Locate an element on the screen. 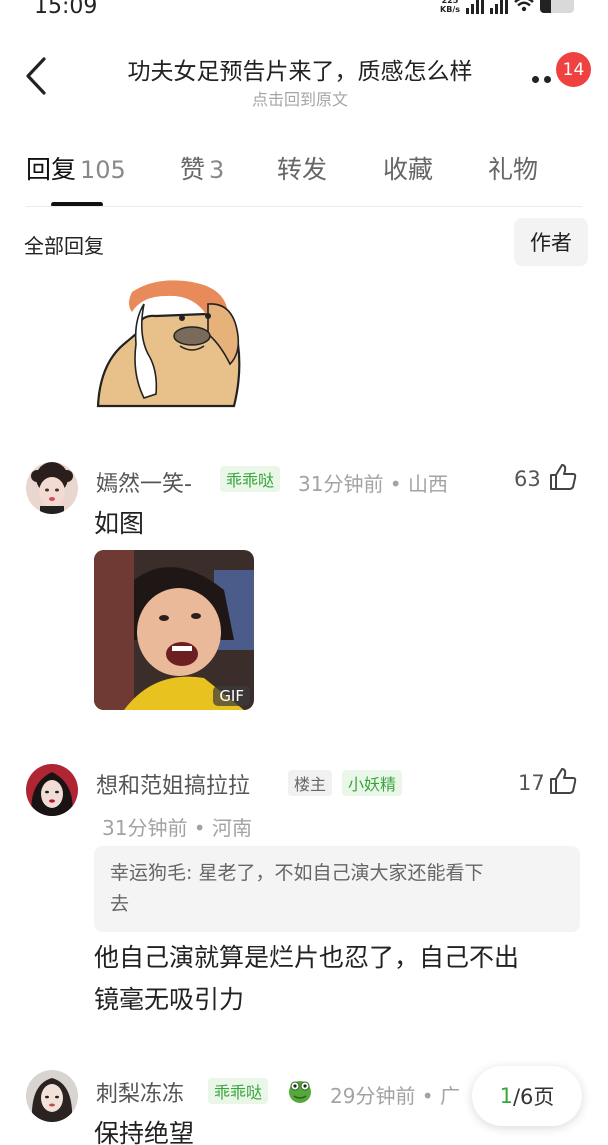 This screenshot has height=1145, width=608. chevron-left-icon is located at coordinates (36, 76).